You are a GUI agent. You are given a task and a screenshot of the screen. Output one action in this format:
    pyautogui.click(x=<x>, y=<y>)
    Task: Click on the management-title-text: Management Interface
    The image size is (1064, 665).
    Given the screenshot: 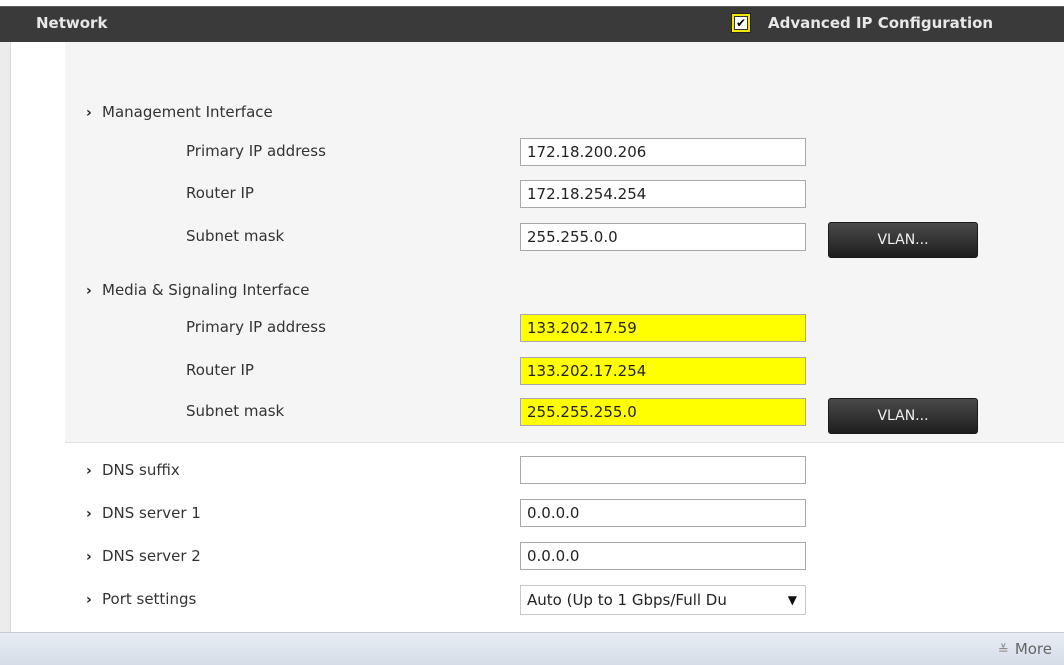 What is the action you would take?
    pyautogui.click(x=187, y=112)
    